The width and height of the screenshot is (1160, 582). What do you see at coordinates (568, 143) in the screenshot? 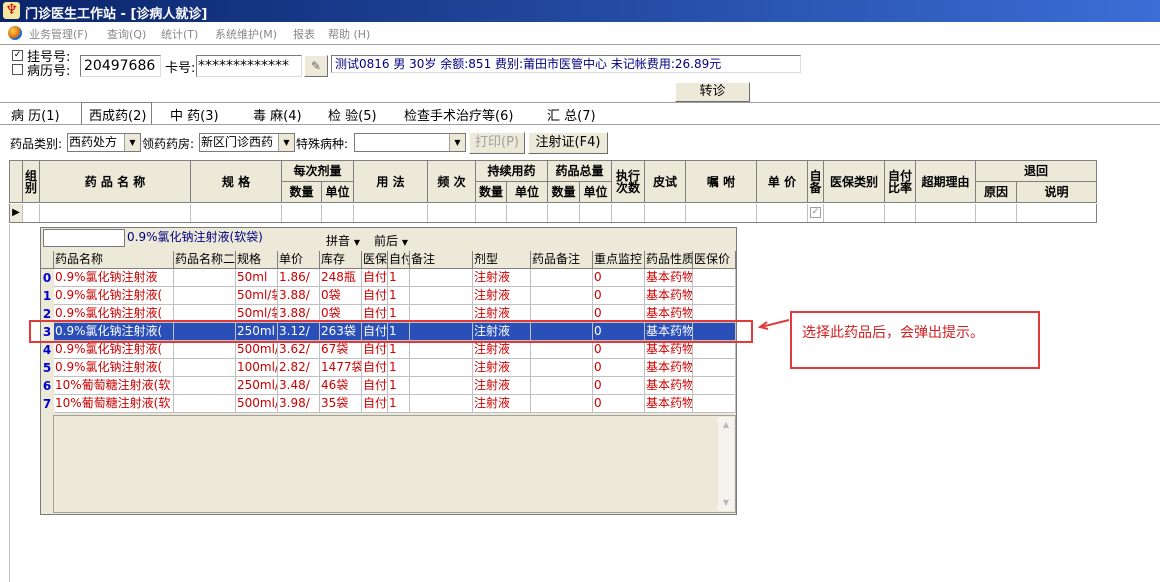
I see `injection-cert-button: 注射证(F4)` at bounding box center [568, 143].